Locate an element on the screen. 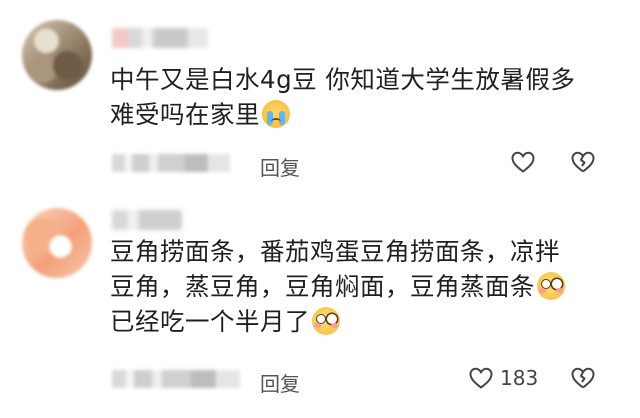  like-count: 183 is located at coordinates (519, 378).